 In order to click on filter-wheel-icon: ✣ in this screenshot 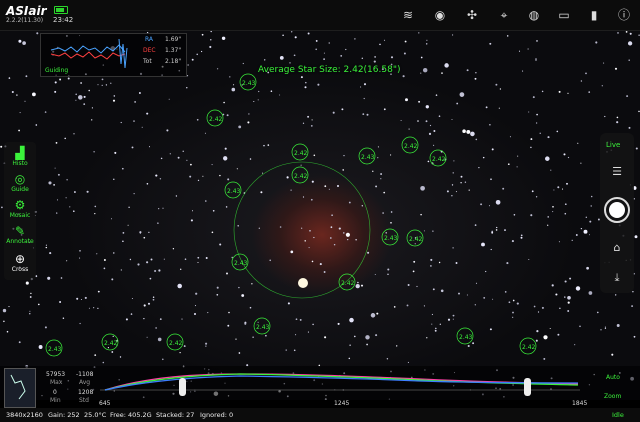, I will do `click(472, 15)`.